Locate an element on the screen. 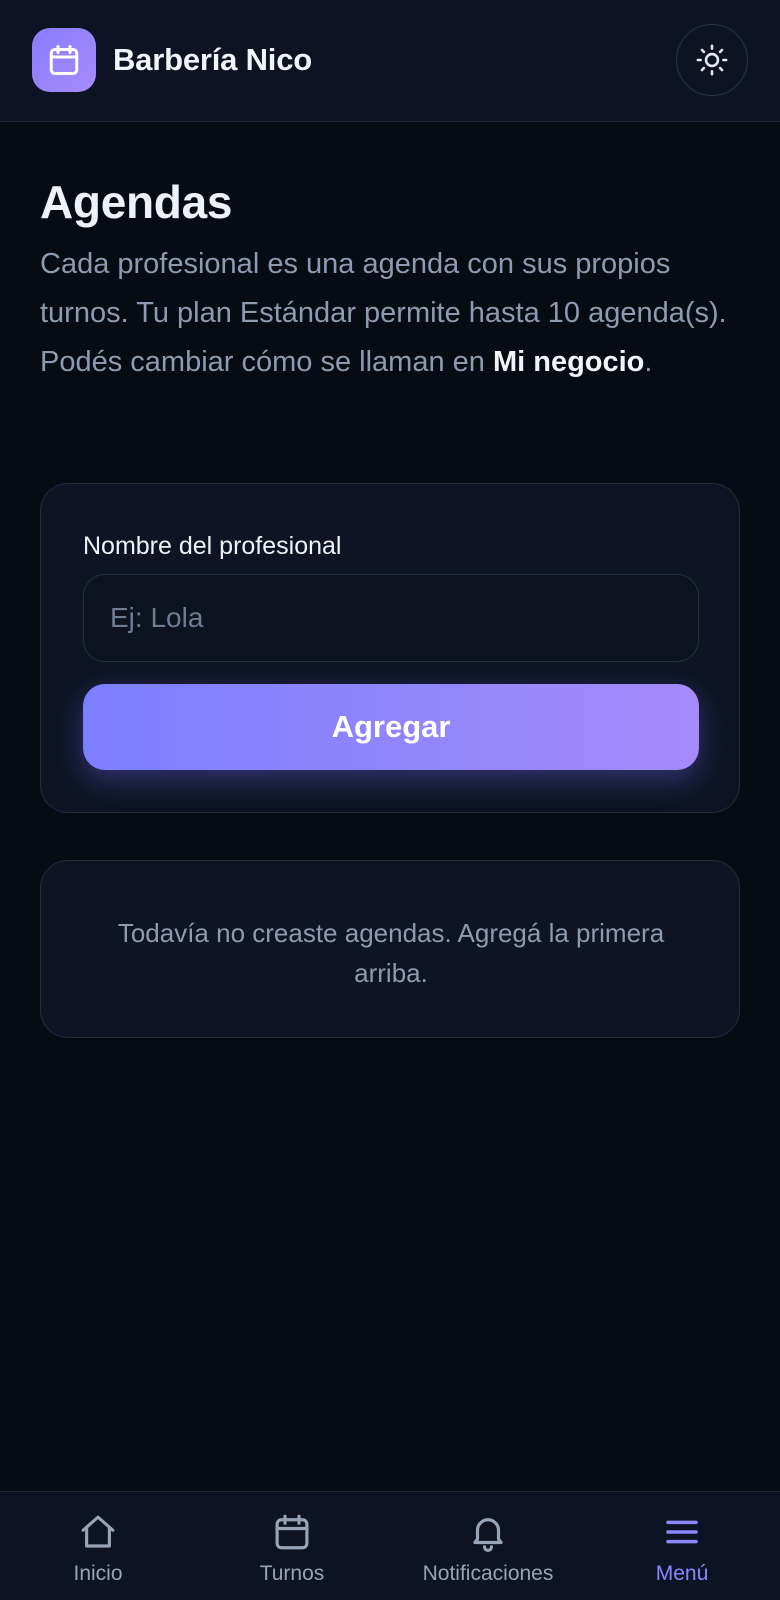  add-button: Agregar is located at coordinates (391, 727).